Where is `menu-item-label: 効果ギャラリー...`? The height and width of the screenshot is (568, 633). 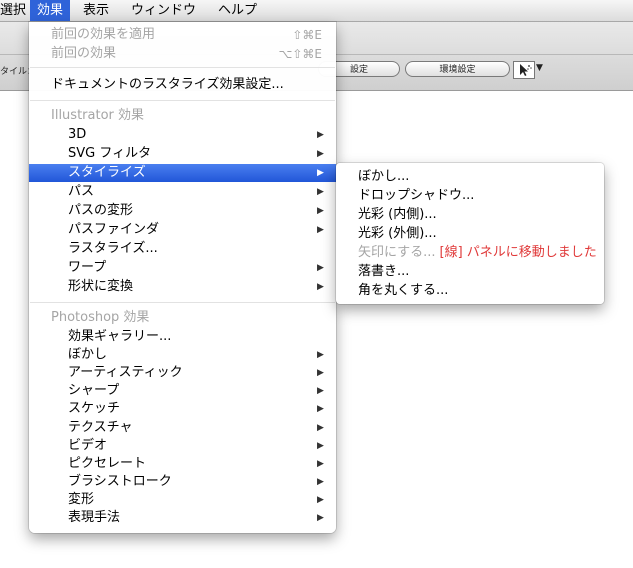 menu-item-label: 効果ギャラリー... is located at coordinates (120, 336).